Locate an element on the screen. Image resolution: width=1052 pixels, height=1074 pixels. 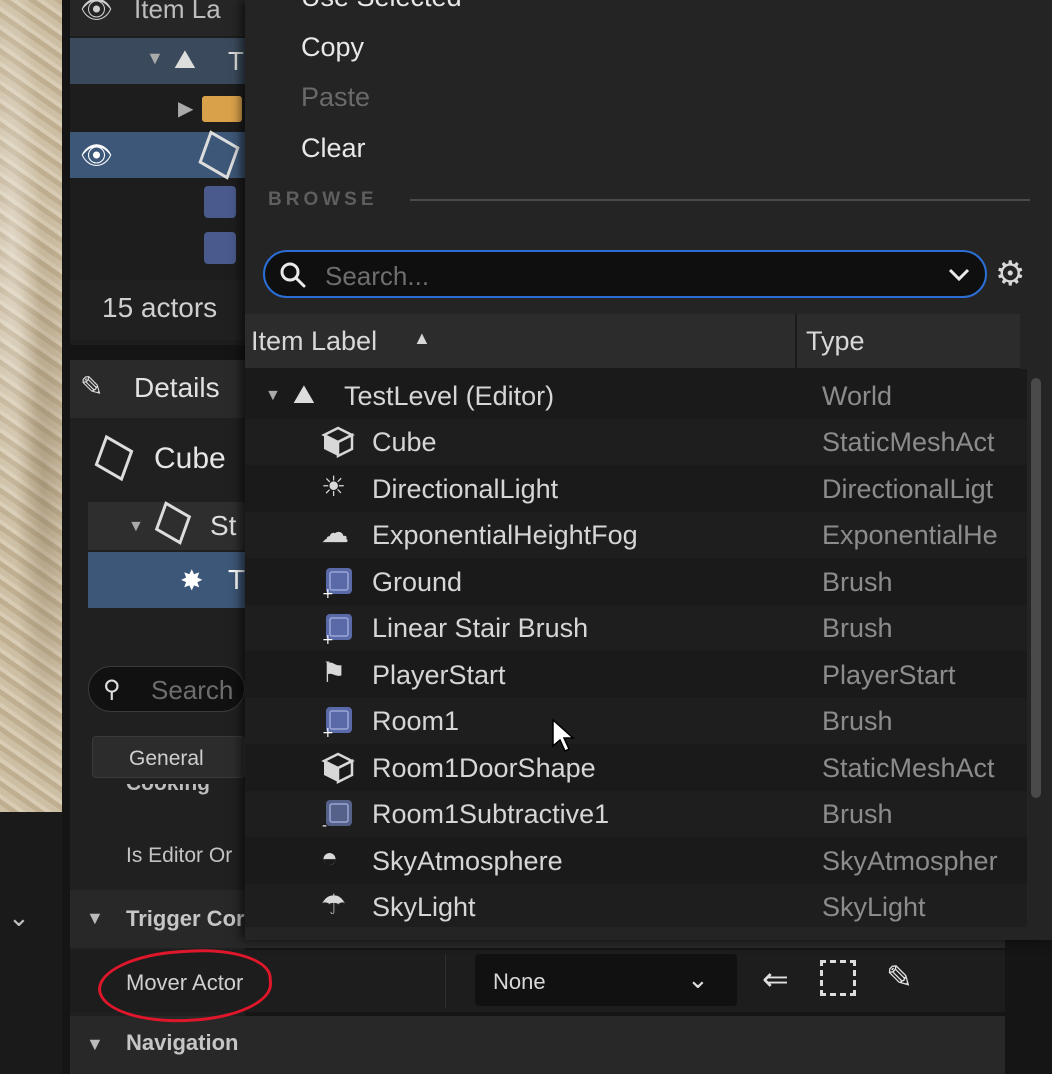
menu-item-use-selected: Use Selected is located at coordinates (381, 6).